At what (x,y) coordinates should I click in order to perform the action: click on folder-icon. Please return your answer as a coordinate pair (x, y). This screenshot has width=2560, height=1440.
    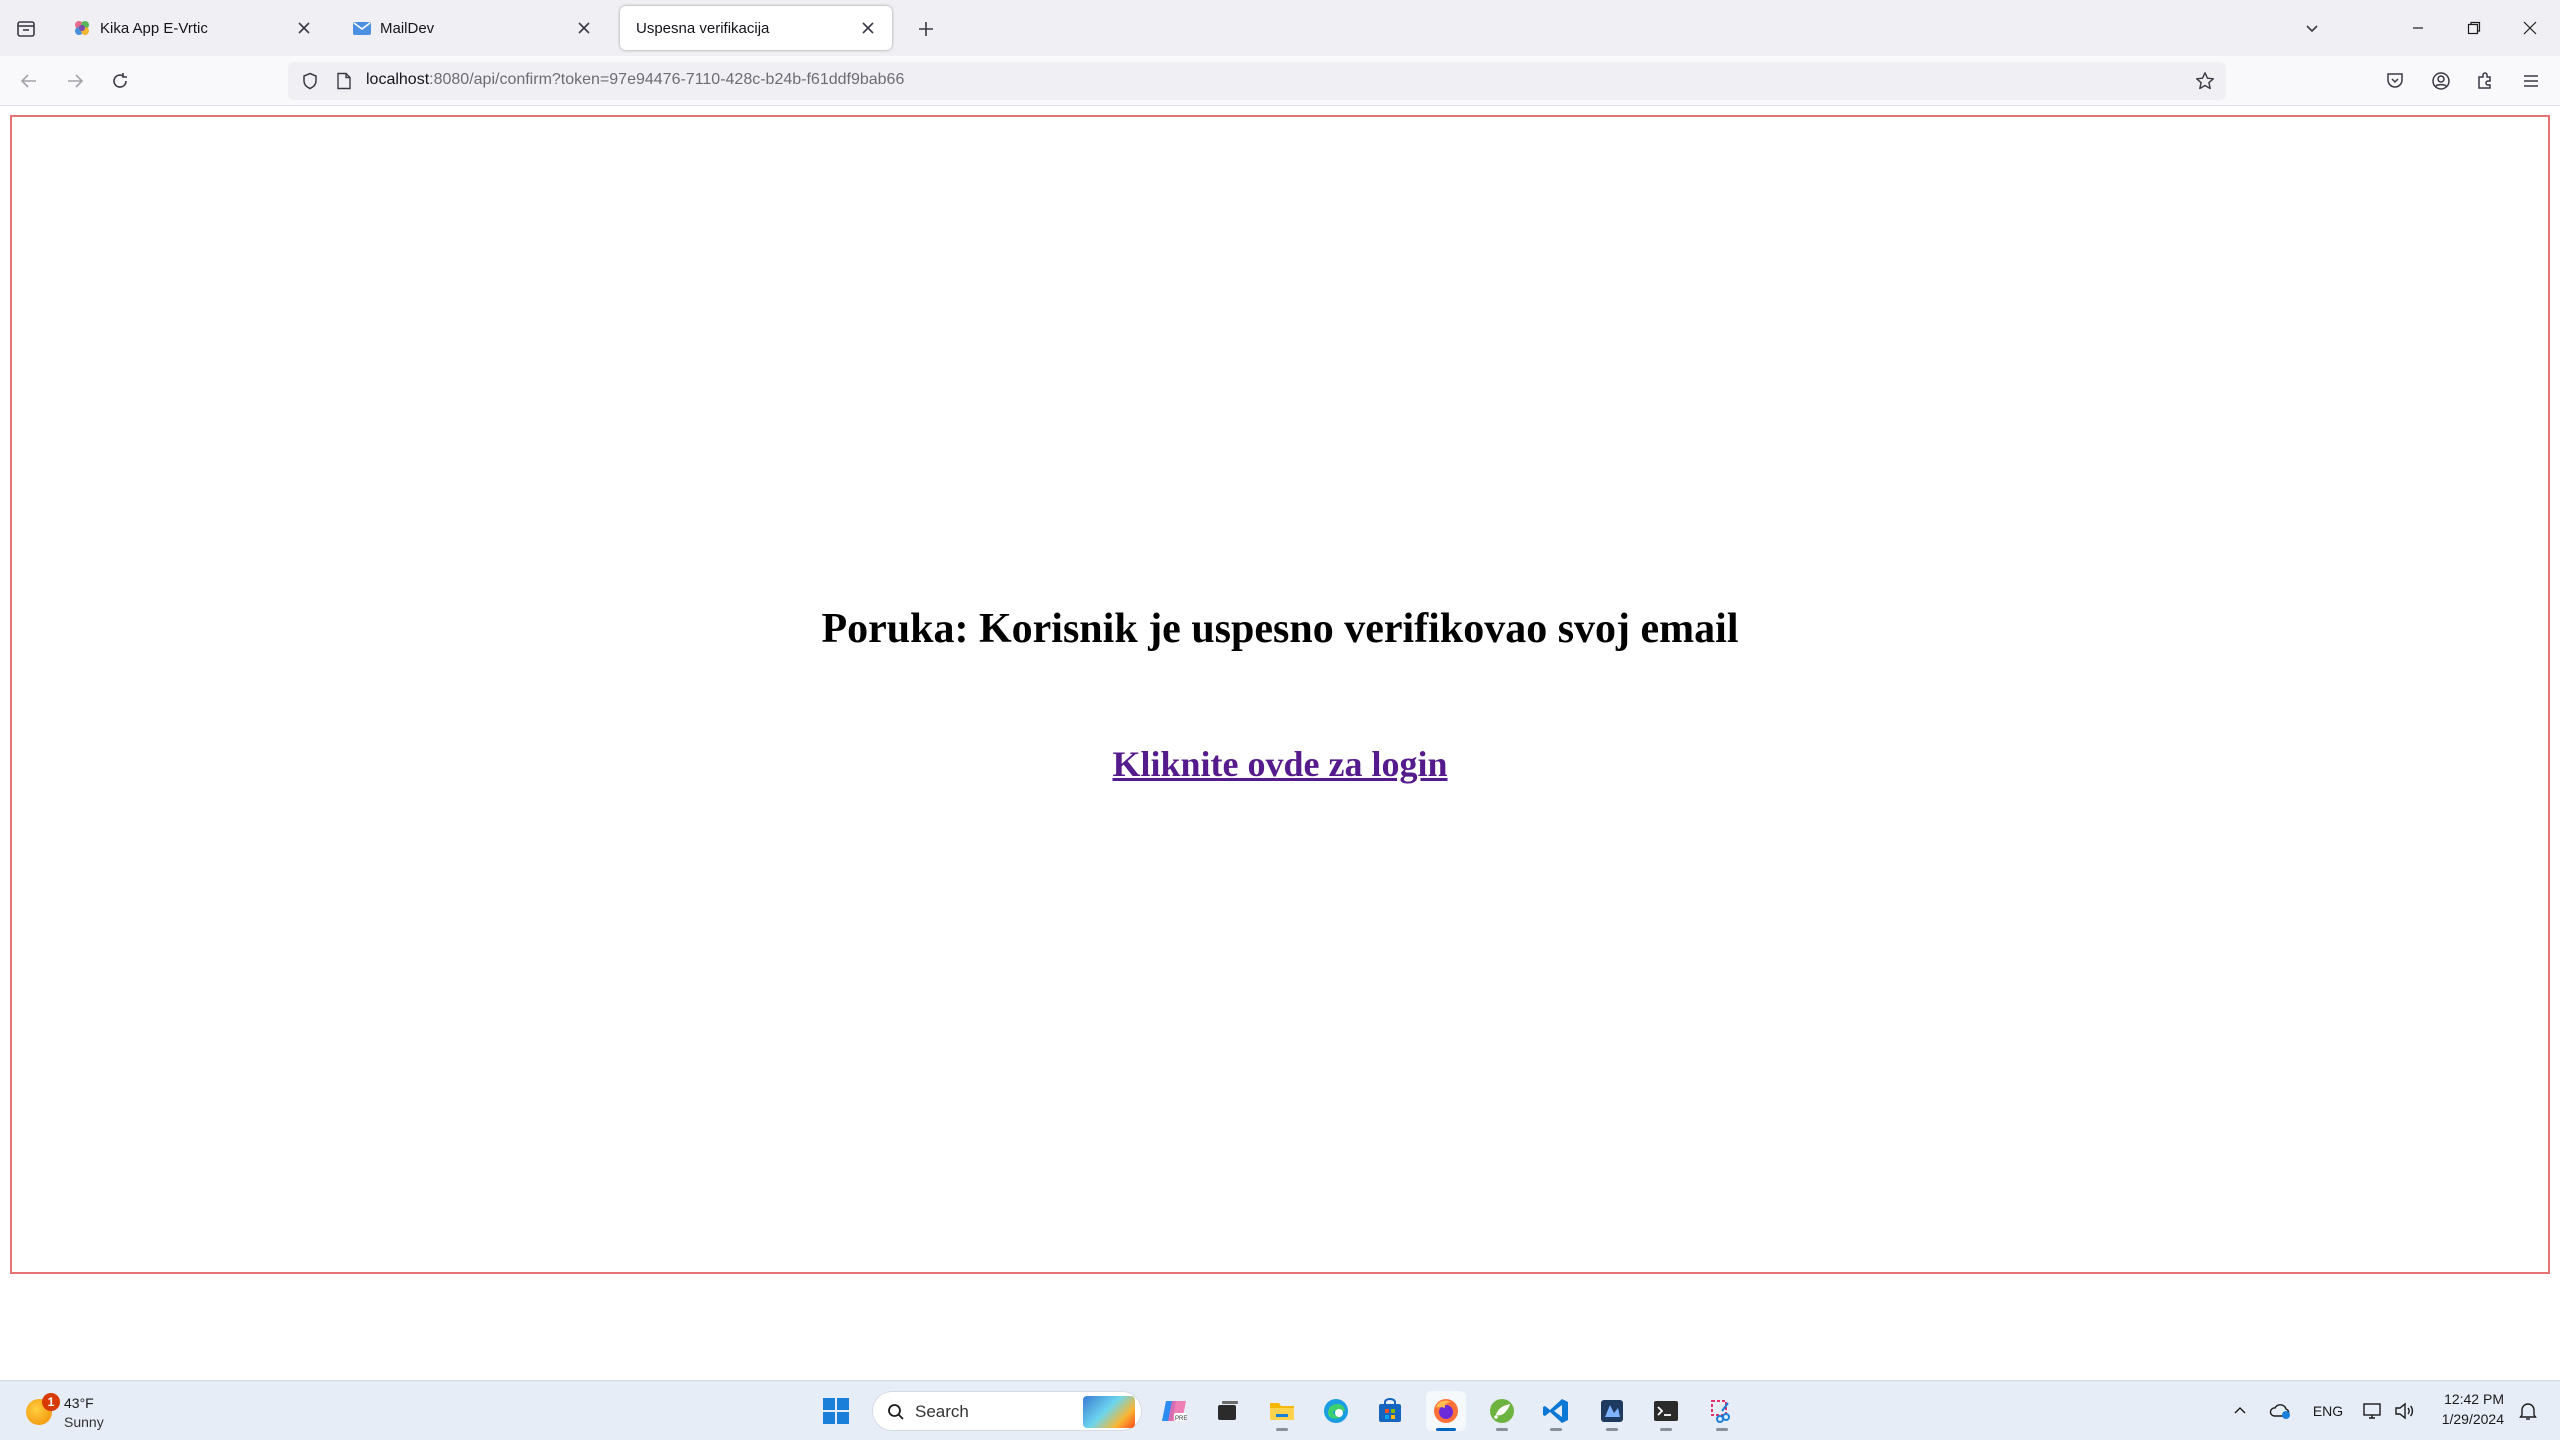
    Looking at the image, I should click on (1282, 1411).